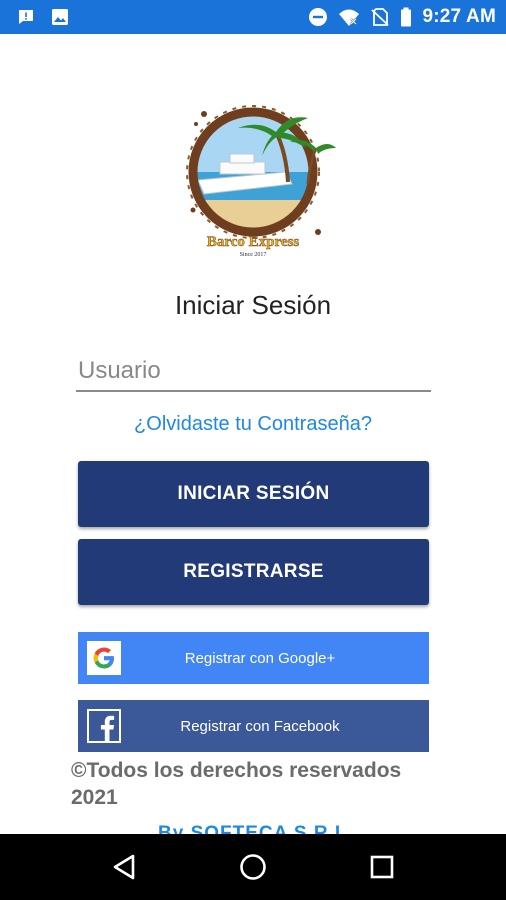  I want to click on barco-express-logo: Barco Express Since 2017, so click(261, 181).